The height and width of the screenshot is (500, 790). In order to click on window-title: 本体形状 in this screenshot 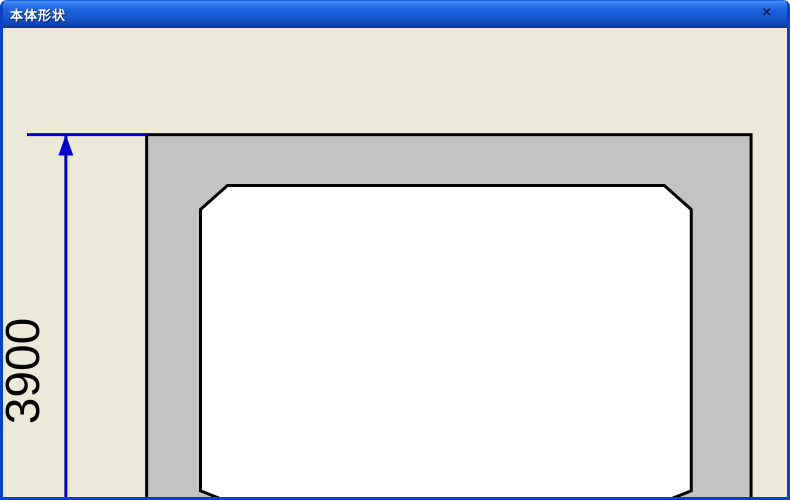, I will do `click(38, 15)`.